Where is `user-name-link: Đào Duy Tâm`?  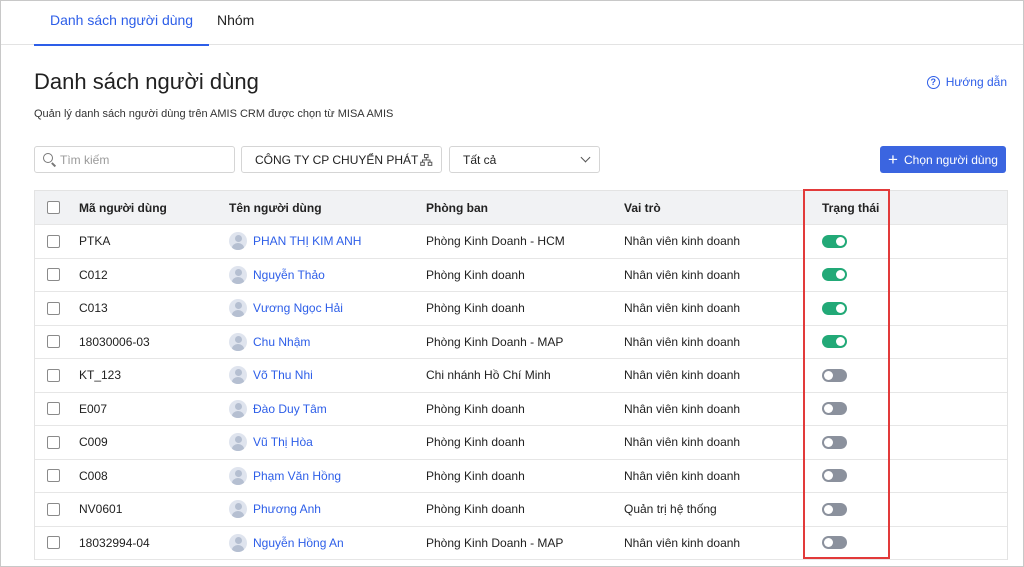
user-name-link: Đào Duy Tâm is located at coordinates (290, 409).